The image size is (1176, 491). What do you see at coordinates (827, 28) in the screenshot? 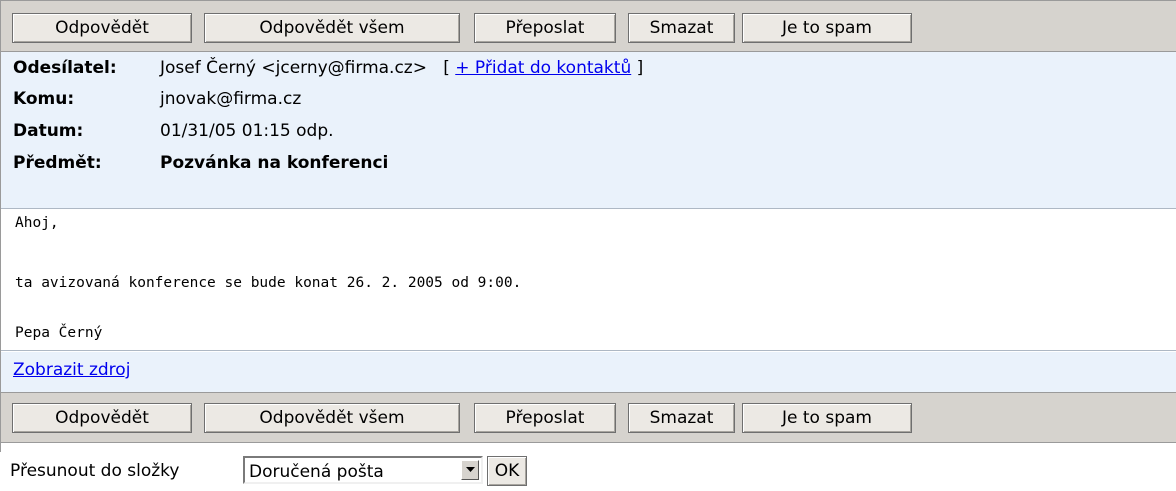
I see `spam-button: Je to spam` at bounding box center [827, 28].